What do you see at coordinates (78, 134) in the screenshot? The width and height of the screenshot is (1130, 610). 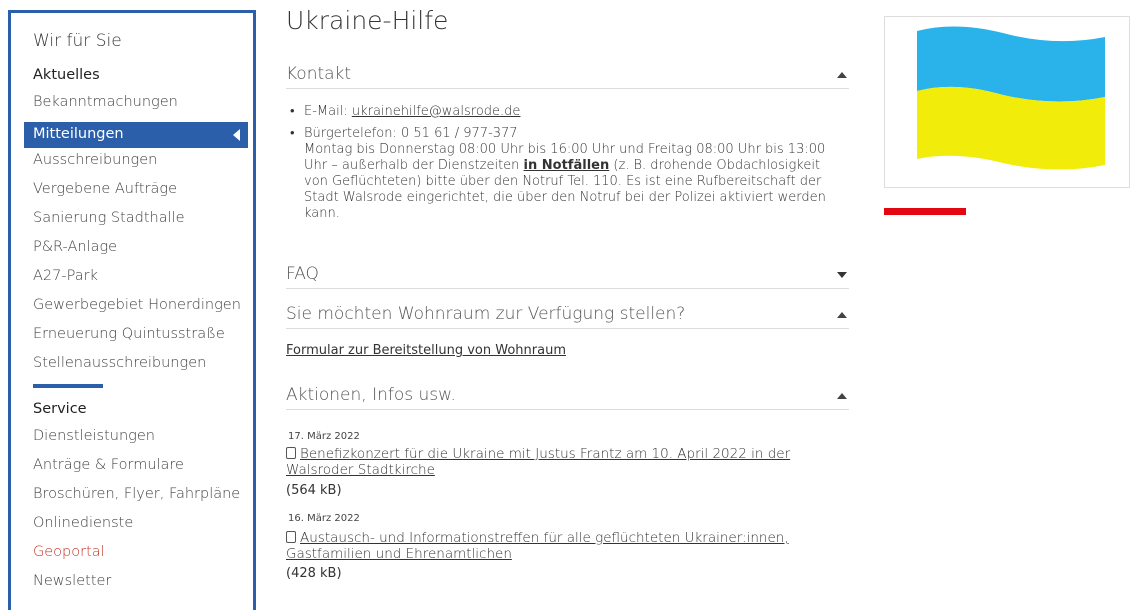 I see `sidebar-item-label: Mitteilungen` at bounding box center [78, 134].